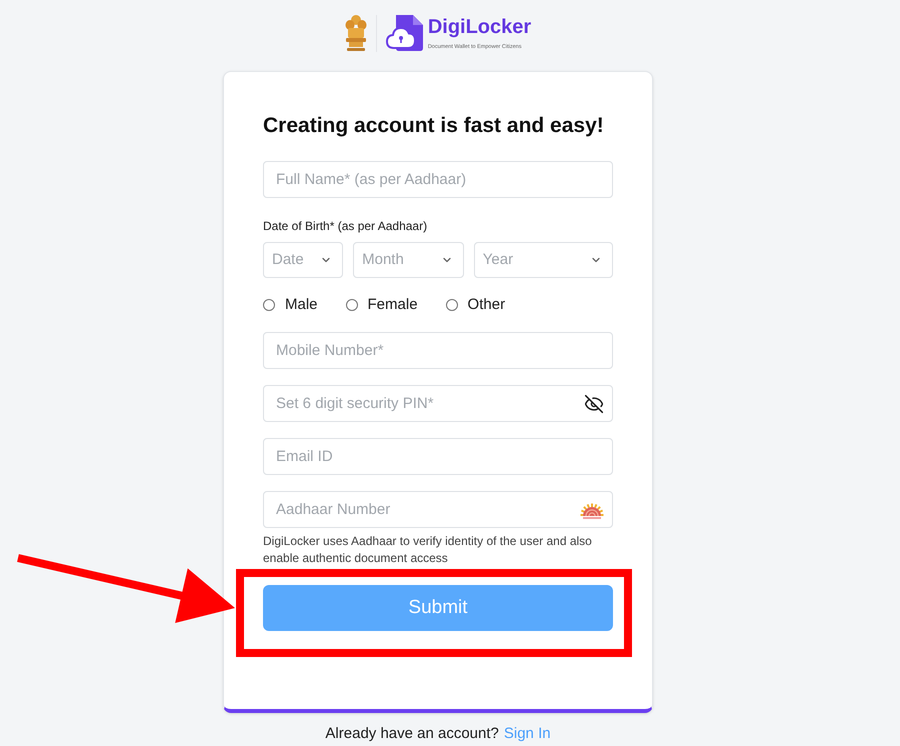 The height and width of the screenshot is (746, 900). Describe the element at coordinates (355, 33) in the screenshot. I see `emblem-icon` at that location.